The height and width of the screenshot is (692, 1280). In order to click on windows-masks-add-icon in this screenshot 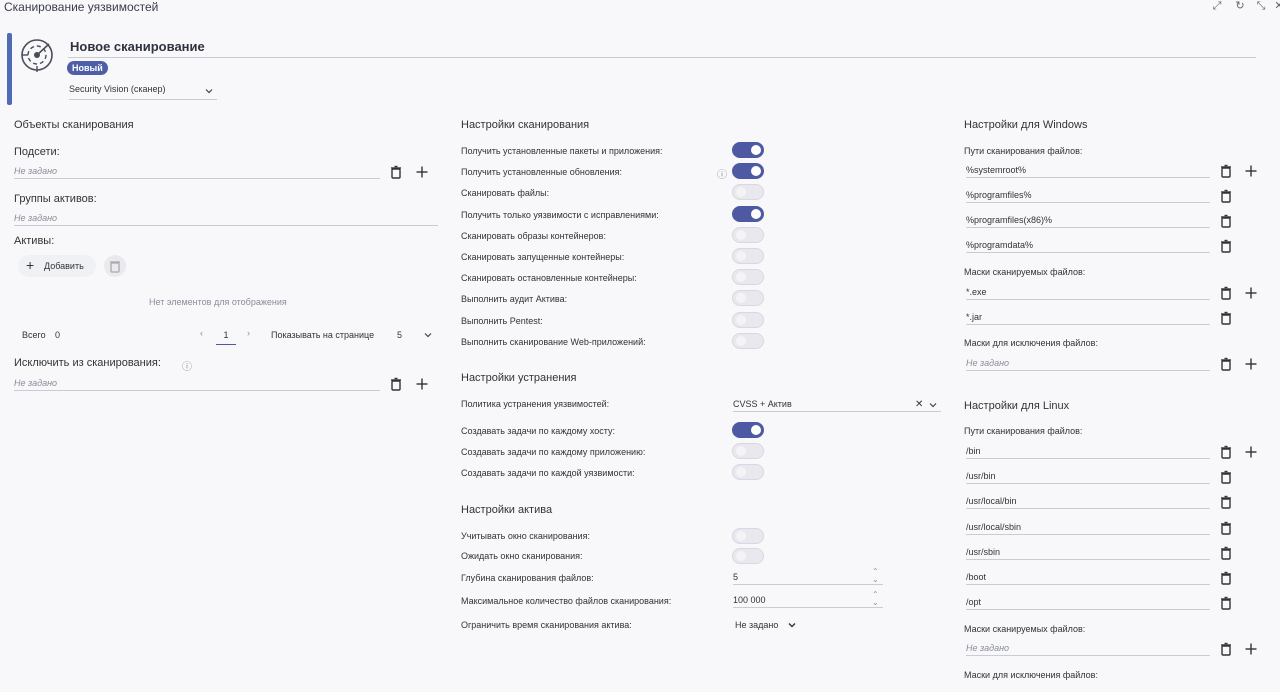, I will do `click(1251, 293)`.